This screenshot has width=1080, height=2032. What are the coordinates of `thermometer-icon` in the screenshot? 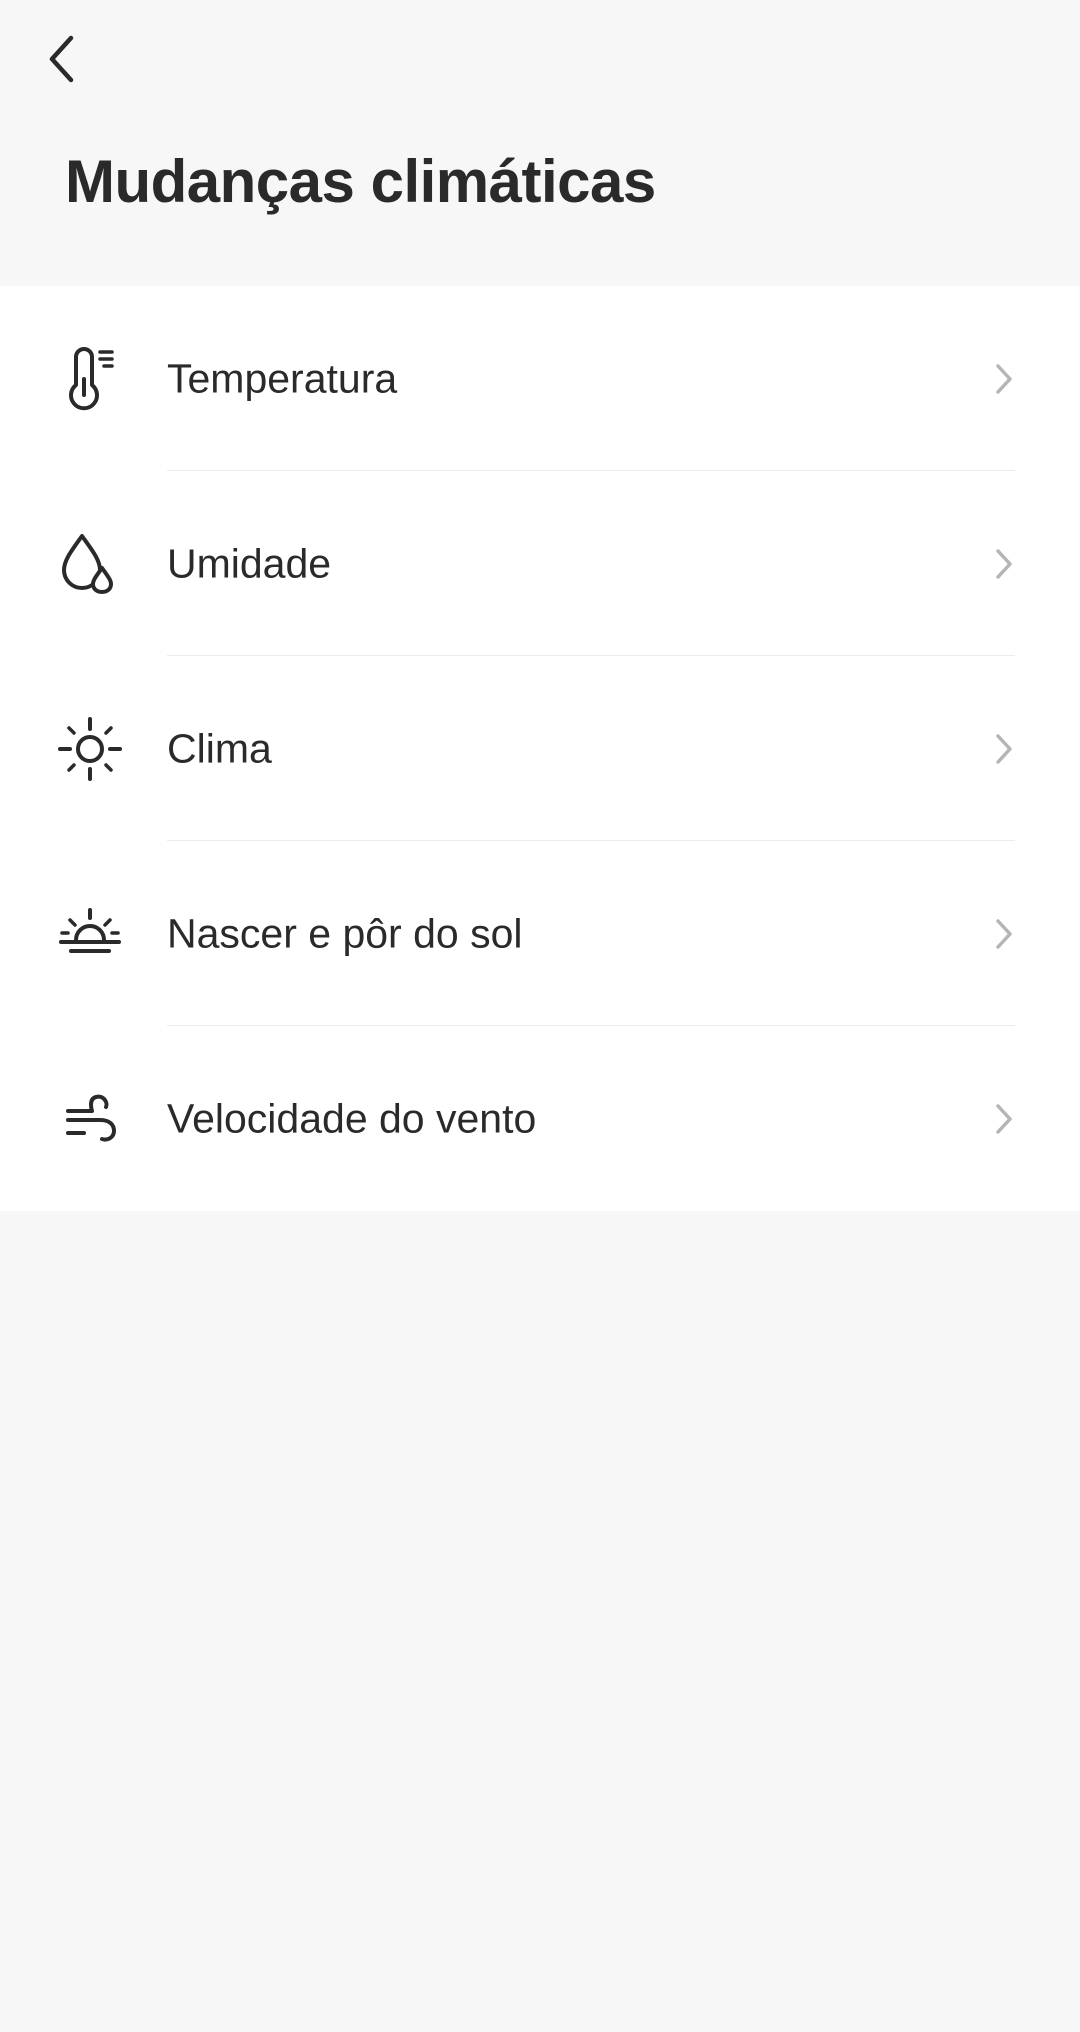 It's located at (90, 378).